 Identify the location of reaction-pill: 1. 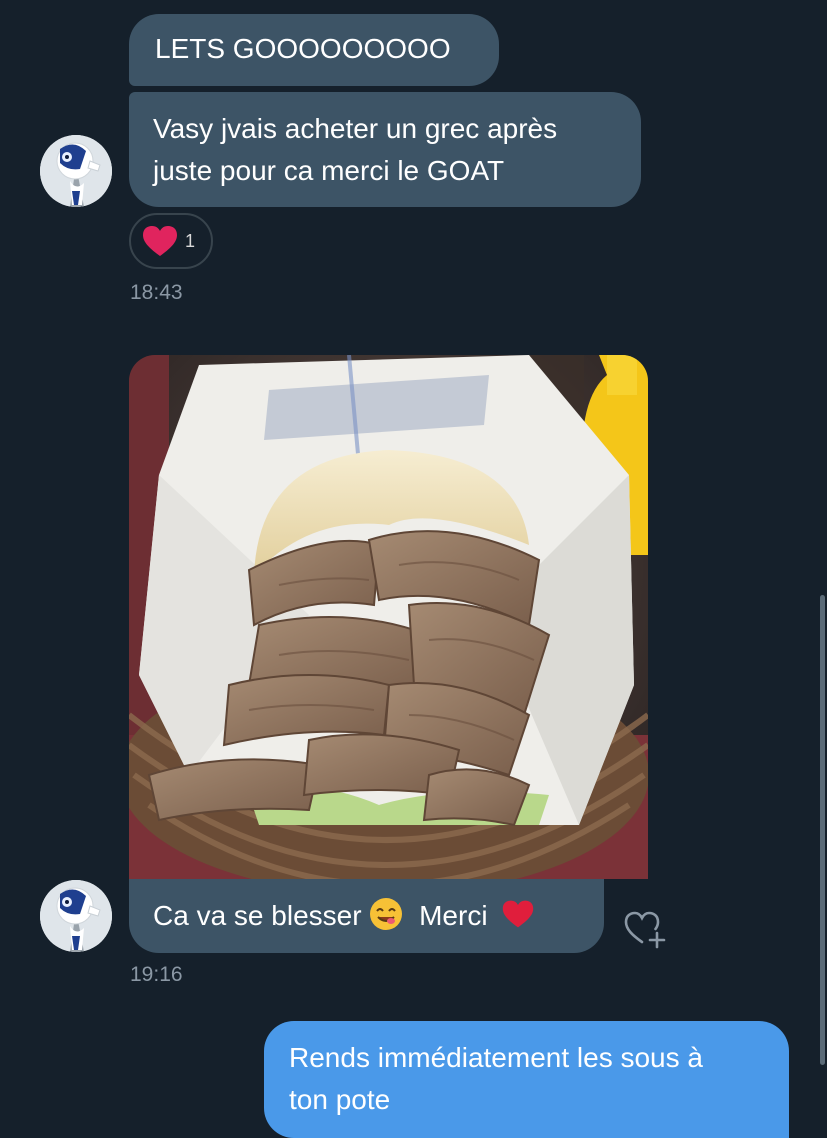
(171, 241).